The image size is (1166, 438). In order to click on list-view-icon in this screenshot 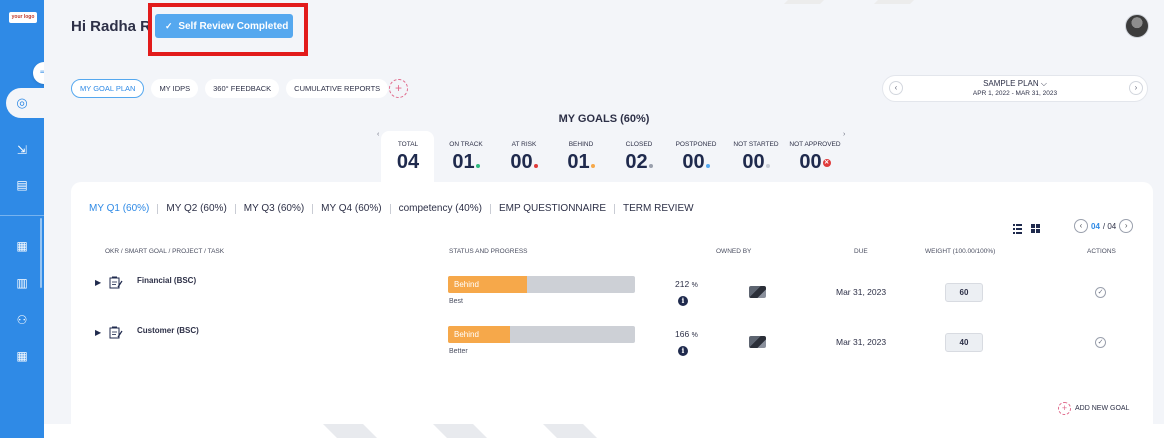, I will do `click(1028, 229)`.